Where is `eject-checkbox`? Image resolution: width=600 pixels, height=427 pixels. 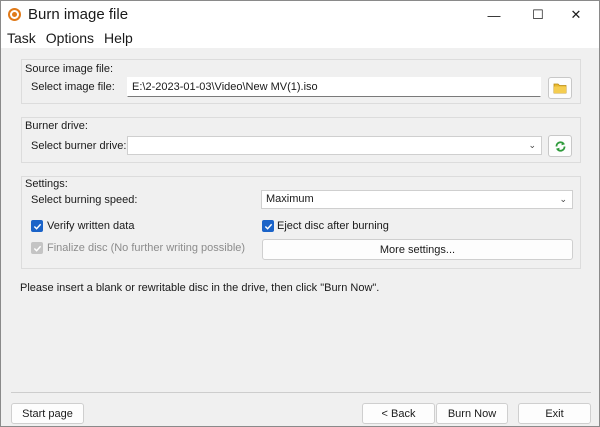 eject-checkbox is located at coordinates (268, 226).